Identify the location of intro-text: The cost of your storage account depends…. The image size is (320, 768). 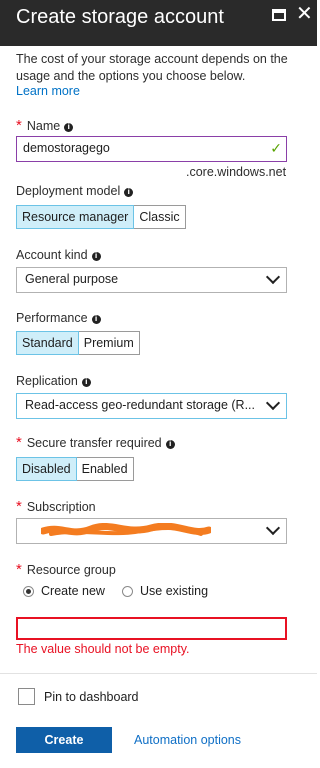
(152, 67).